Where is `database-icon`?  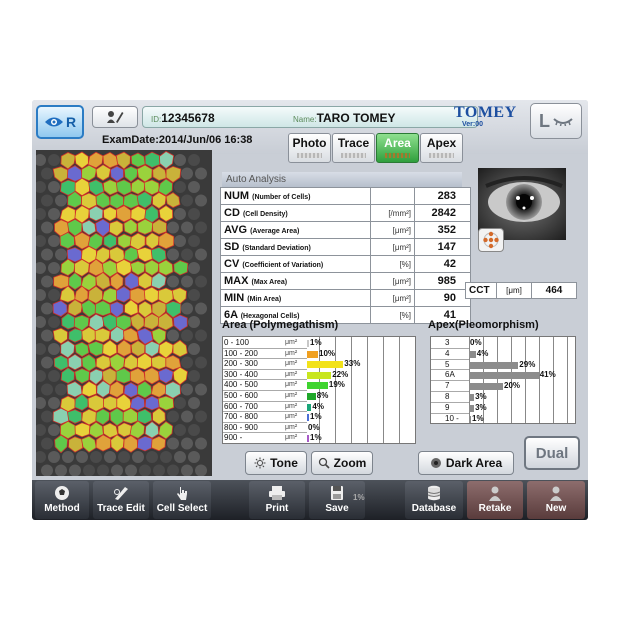 database-icon is located at coordinates (434, 493).